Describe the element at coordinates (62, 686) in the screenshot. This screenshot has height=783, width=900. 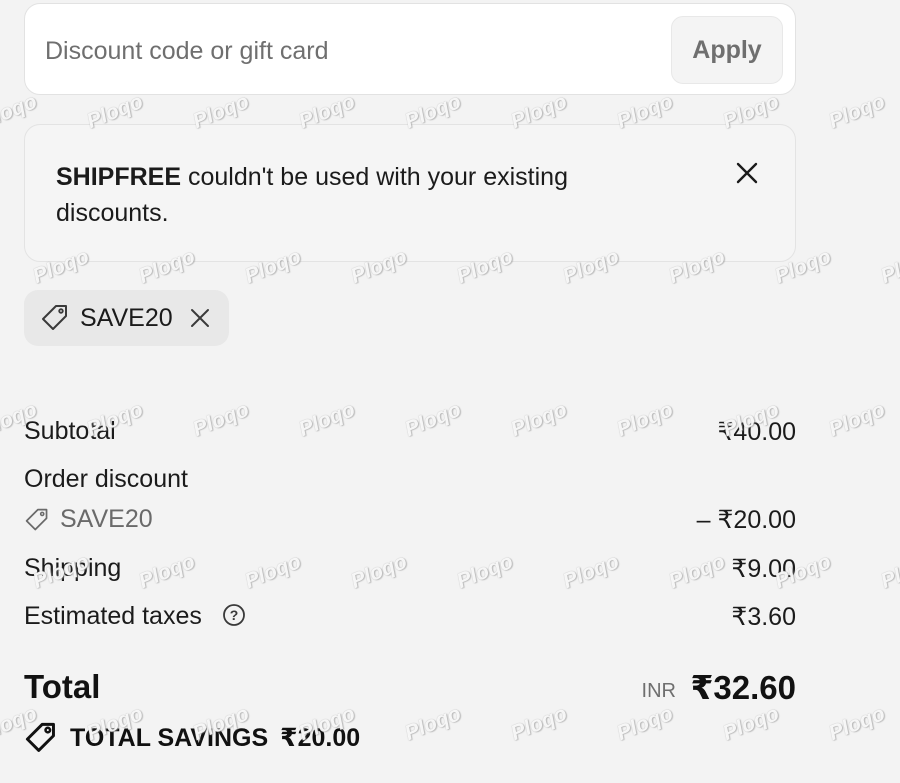
I see `total-label: Total` at that location.